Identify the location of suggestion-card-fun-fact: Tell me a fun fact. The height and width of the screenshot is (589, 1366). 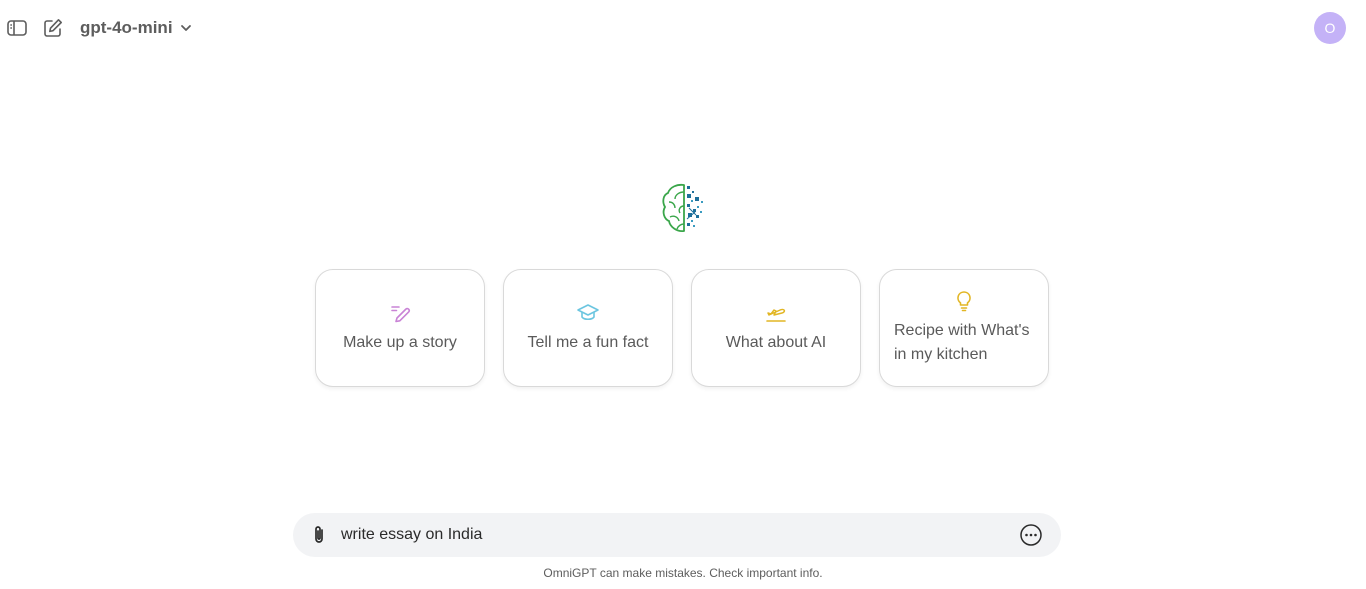
(588, 328).